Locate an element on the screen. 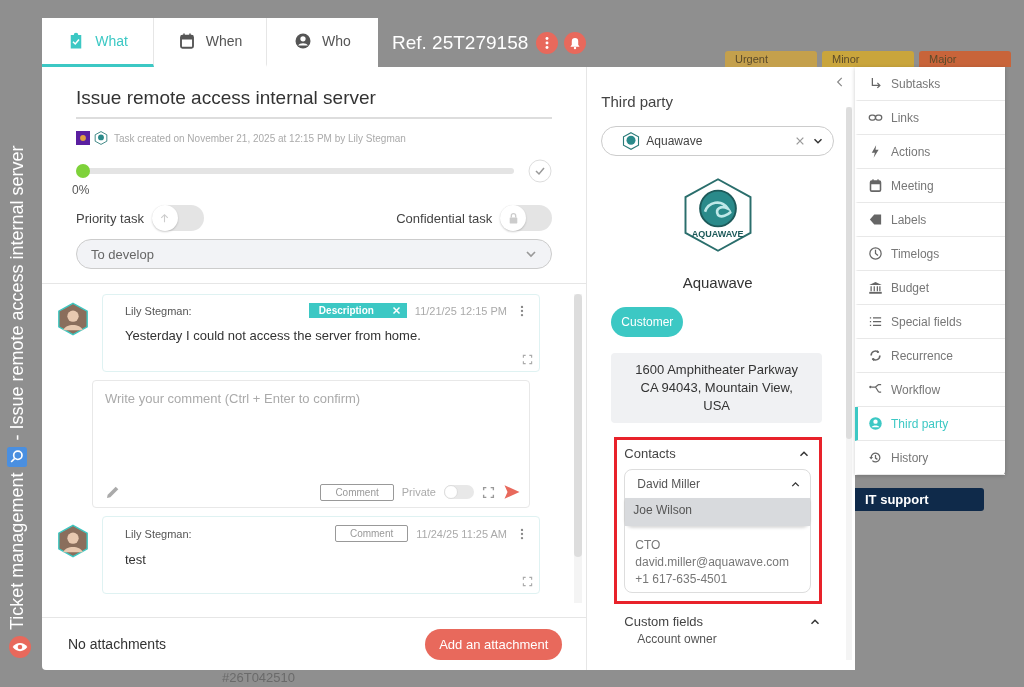  side-menu-item: Subtasks is located at coordinates (930, 84).